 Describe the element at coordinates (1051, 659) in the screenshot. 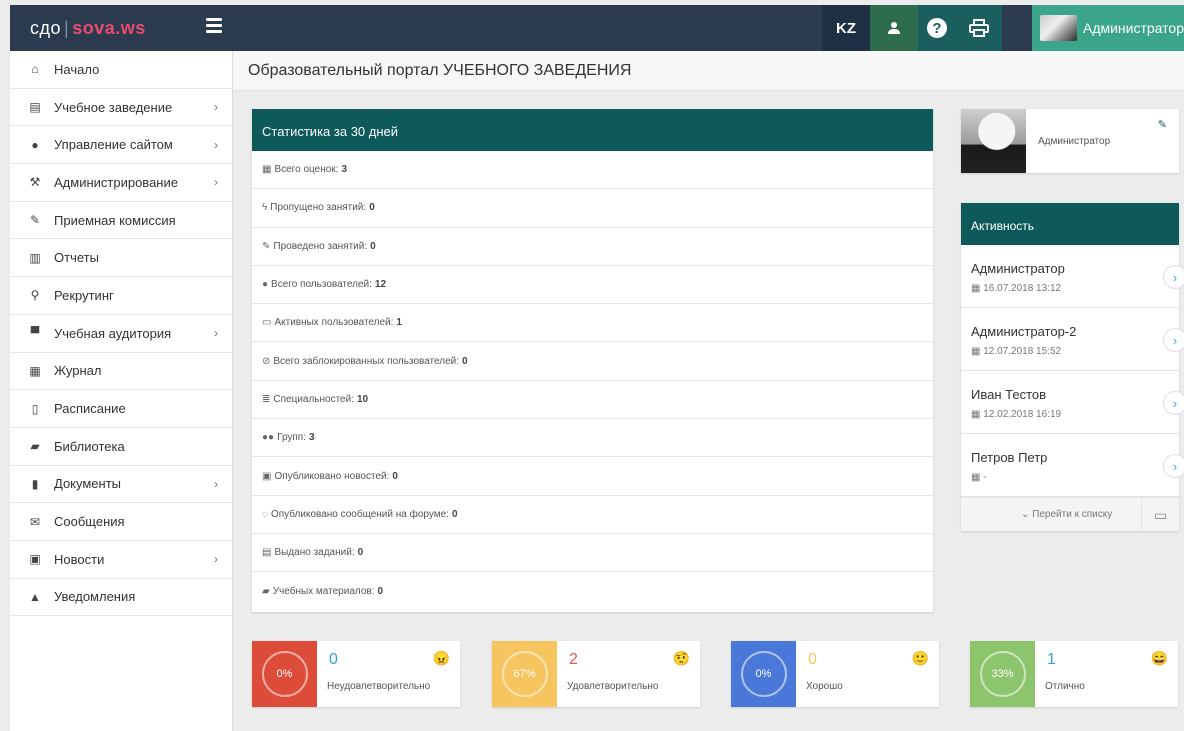

I see `grade-count: 1` at that location.